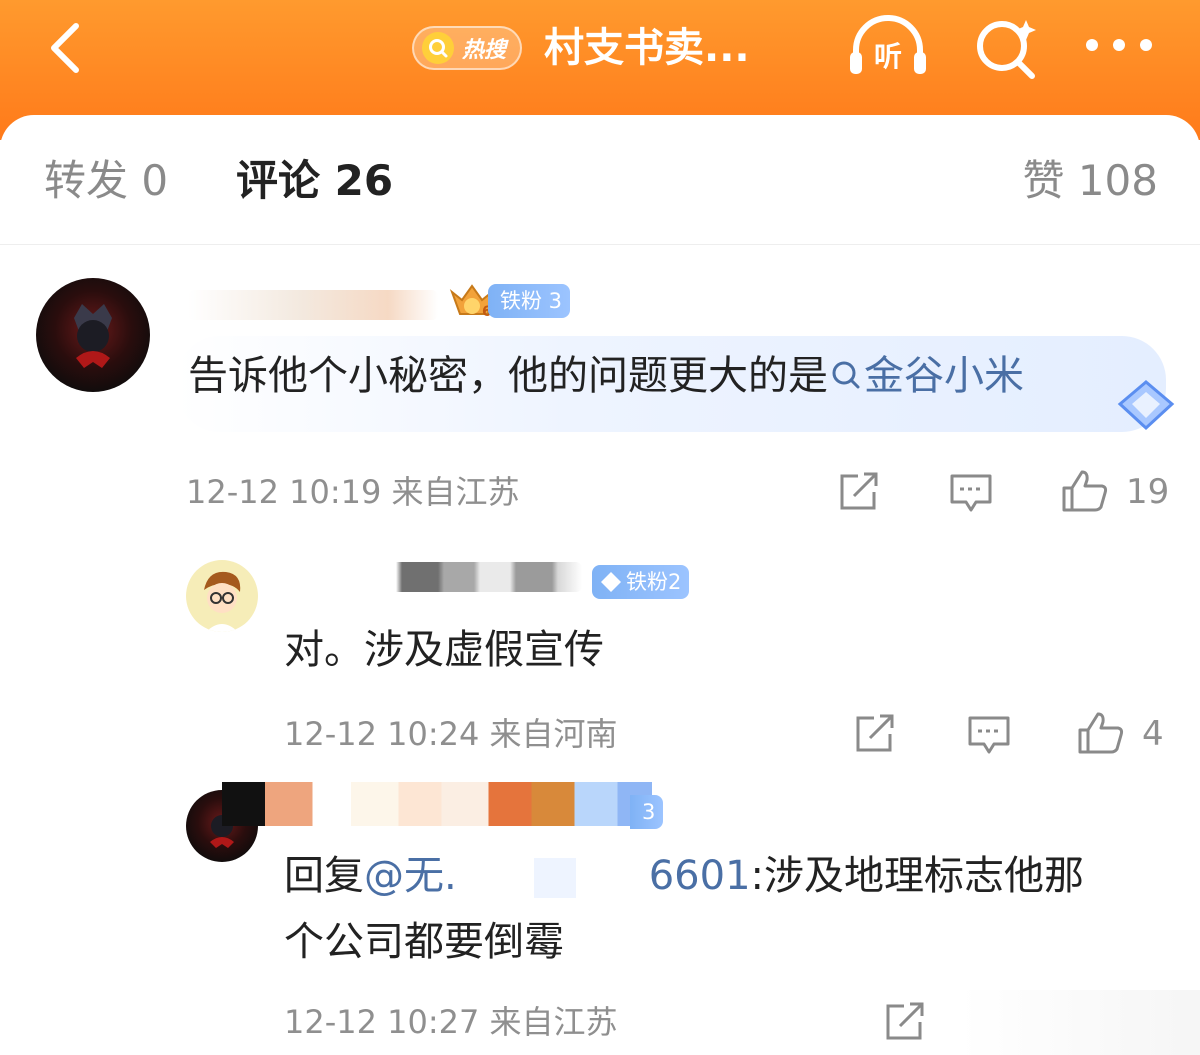 This screenshot has height=1055, width=1200. I want to click on comment-text: 告诉他个小秘密，他的问题更大的是 金谷小米, so click(606, 376).